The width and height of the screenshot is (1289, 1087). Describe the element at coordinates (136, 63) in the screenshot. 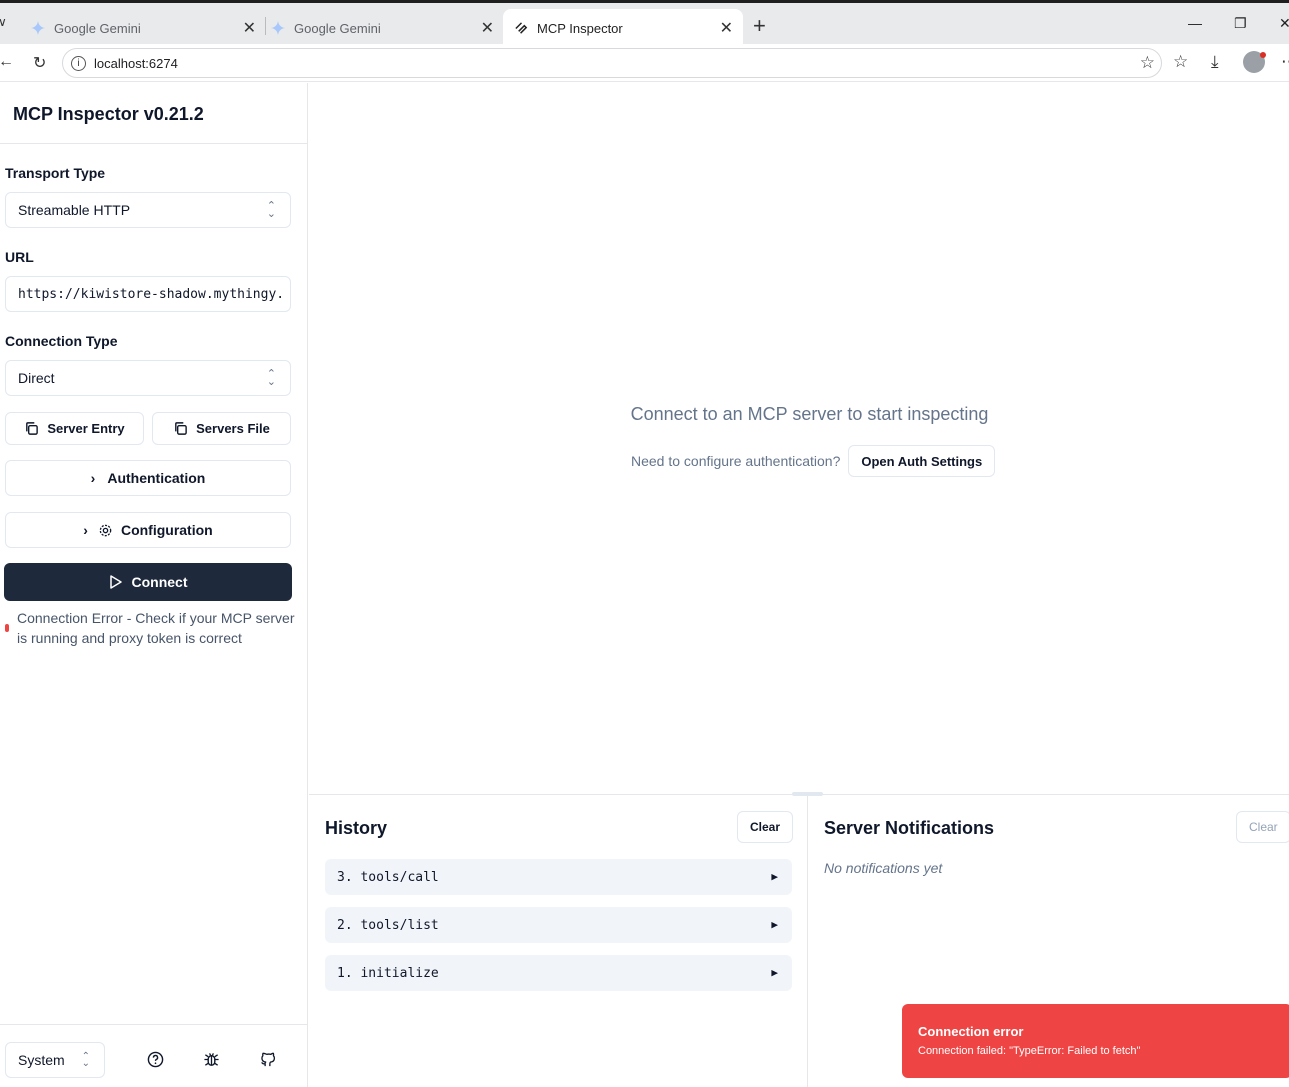

I see `url-text: localhost:6274` at that location.